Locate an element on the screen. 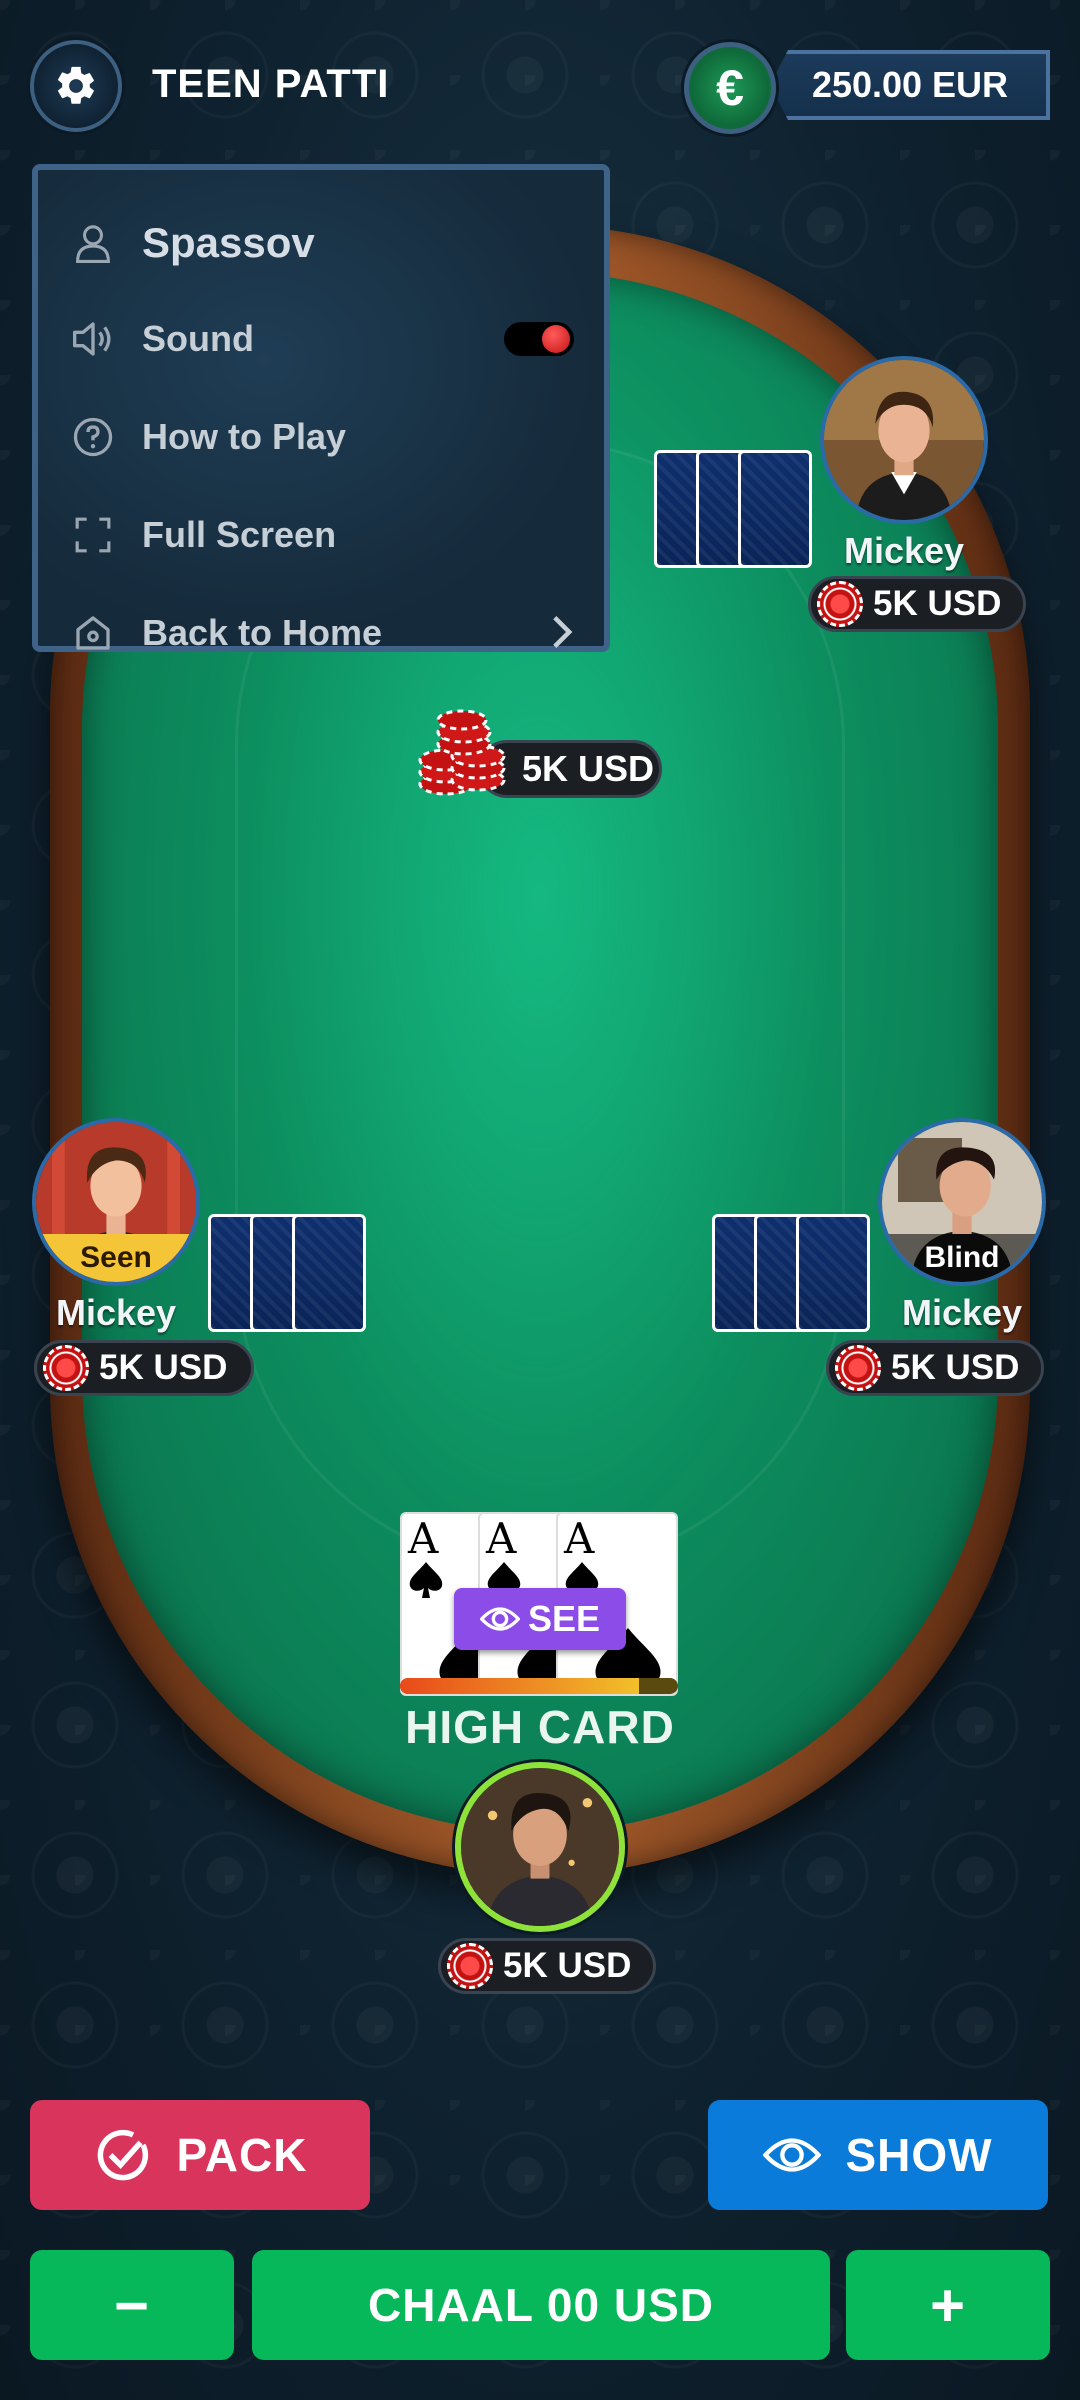 This screenshot has height=2400, width=1080. player-right-amount: 5K USD is located at coordinates (935, 1368).